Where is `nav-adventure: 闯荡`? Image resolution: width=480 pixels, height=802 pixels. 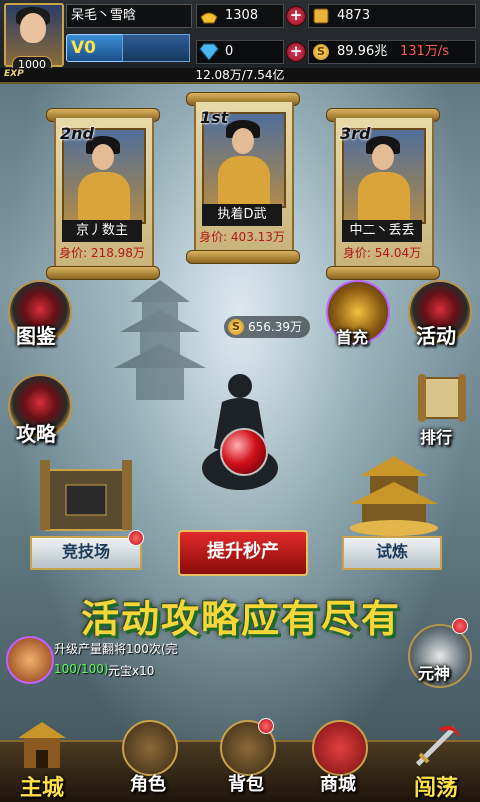
nav-adventure: 闯荡 is located at coordinates (436, 758).